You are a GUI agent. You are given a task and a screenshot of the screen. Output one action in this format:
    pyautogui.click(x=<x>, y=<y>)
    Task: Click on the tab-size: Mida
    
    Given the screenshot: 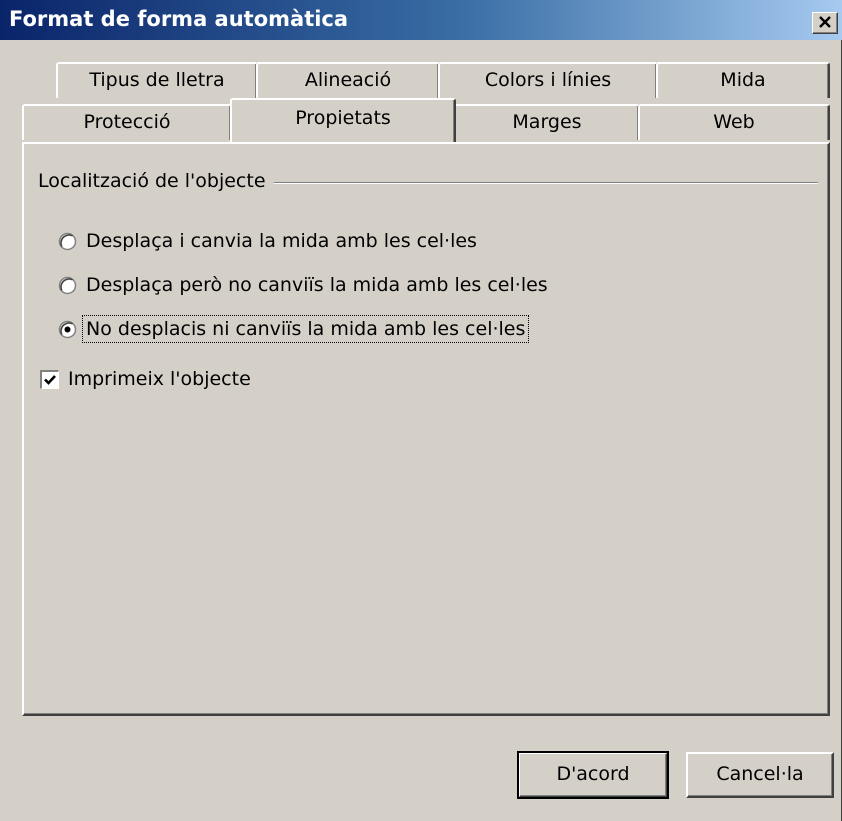 What is the action you would take?
    pyautogui.click(x=743, y=80)
    